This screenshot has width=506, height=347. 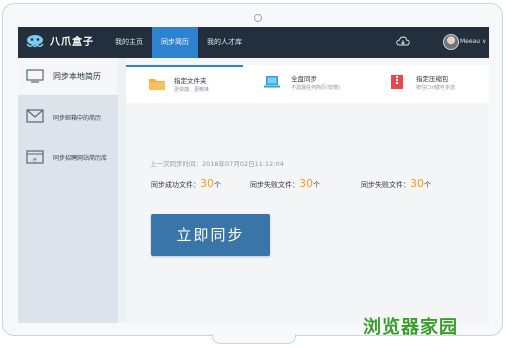 What do you see at coordinates (428, 84) in the screenshot?
I see `tab-zip: 指定压缩包 按住Ctrl键可多选` at bounding box center [428, 84].